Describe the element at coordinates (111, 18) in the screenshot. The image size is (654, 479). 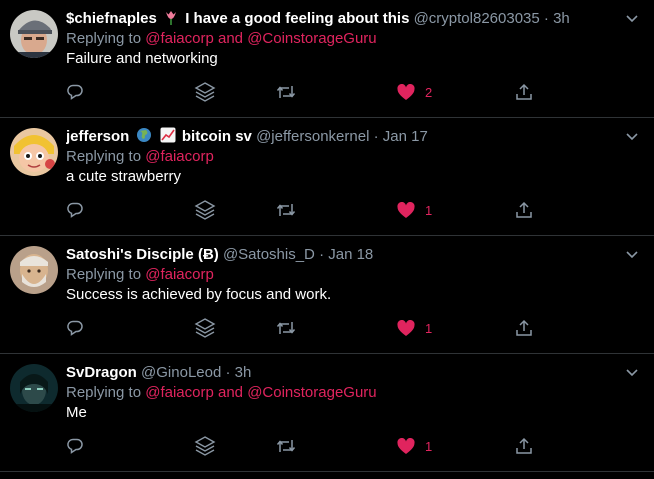
I see `display-name: $chiefnaples` at that location.